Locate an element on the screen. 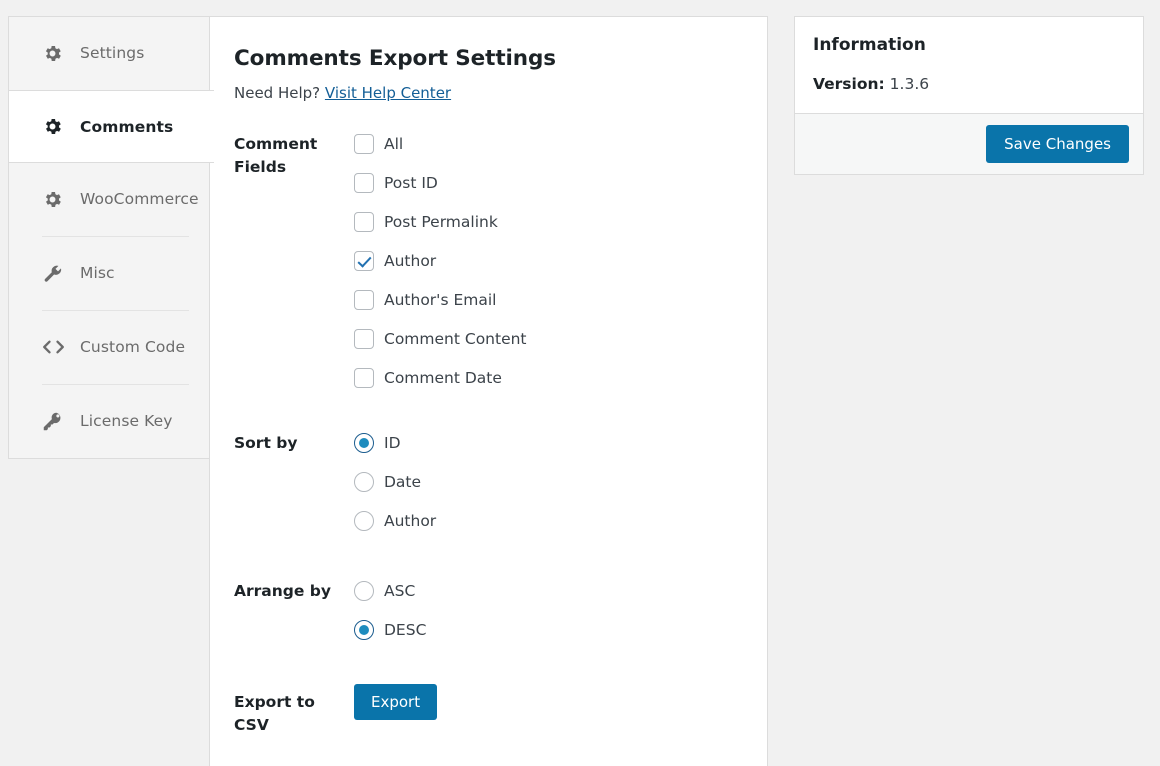 The height and width of the screenshot is (766, 1160). sidebar-item-comments: Comments is located at coordinates (111, 126).